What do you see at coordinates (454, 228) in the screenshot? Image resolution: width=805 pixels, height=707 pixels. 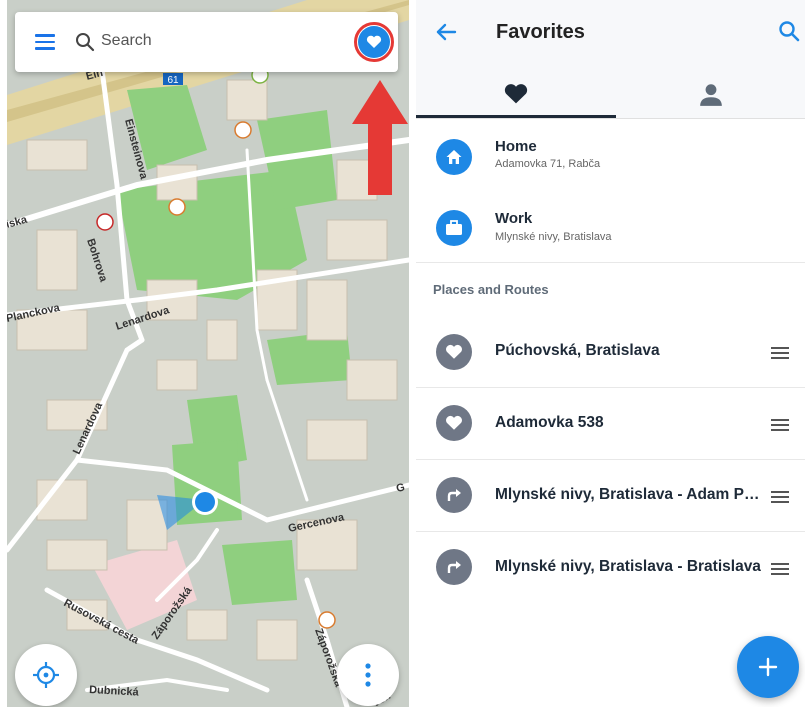 I see `briefcase-icon` at bounding box center [454, 228].